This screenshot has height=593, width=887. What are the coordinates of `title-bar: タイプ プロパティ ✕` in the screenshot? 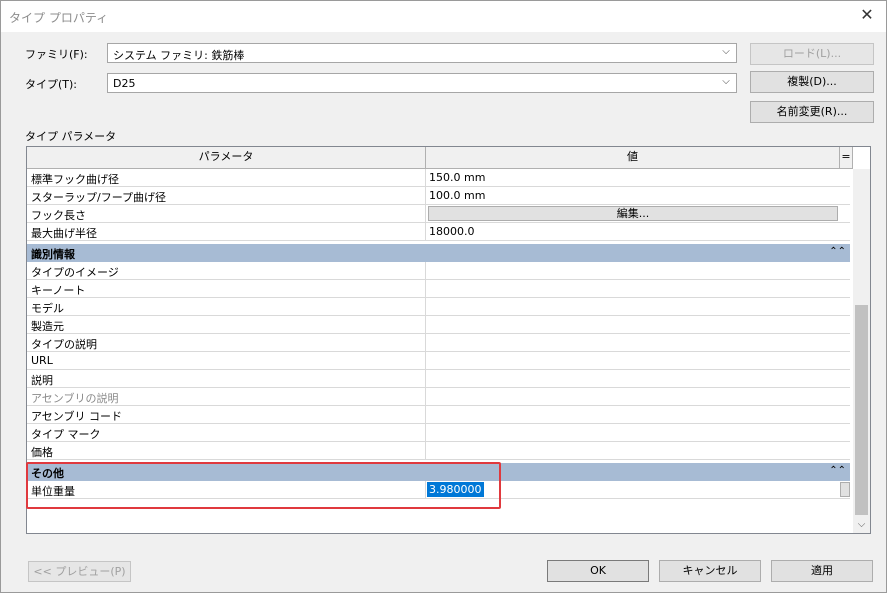 It's located at (443, 16).